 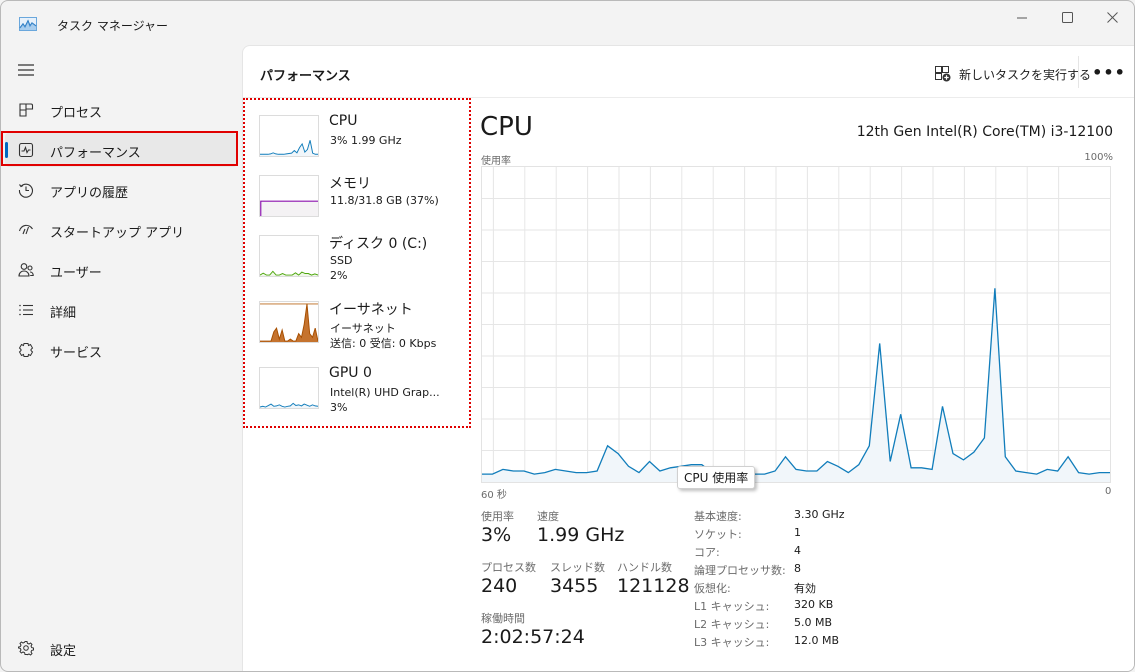 I want to click on sidebar-item-app-history: アプリの履歴, so click(x=121, y=190).